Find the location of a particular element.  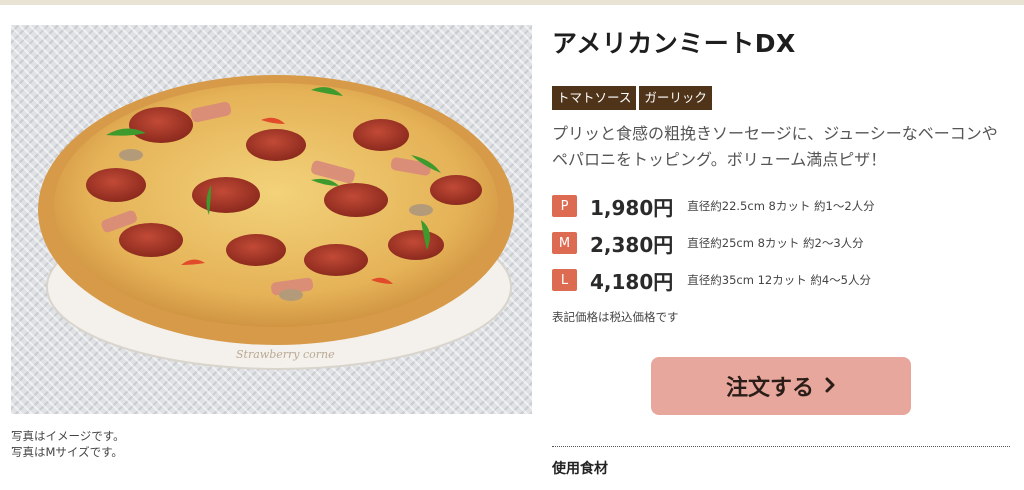

photo-caption: 写真はイメージです。 写真はMサイズです。 is located at coordinates (161, 444).